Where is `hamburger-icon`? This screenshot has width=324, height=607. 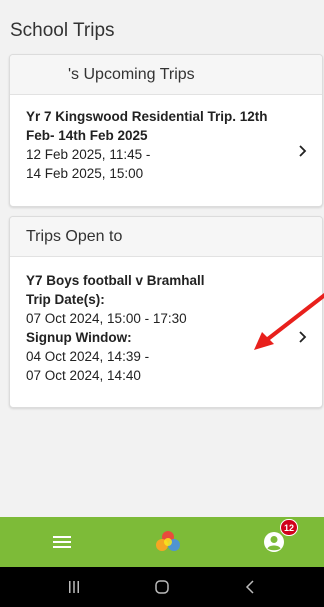 hamburger-icon is located at coordinates (62, 542).